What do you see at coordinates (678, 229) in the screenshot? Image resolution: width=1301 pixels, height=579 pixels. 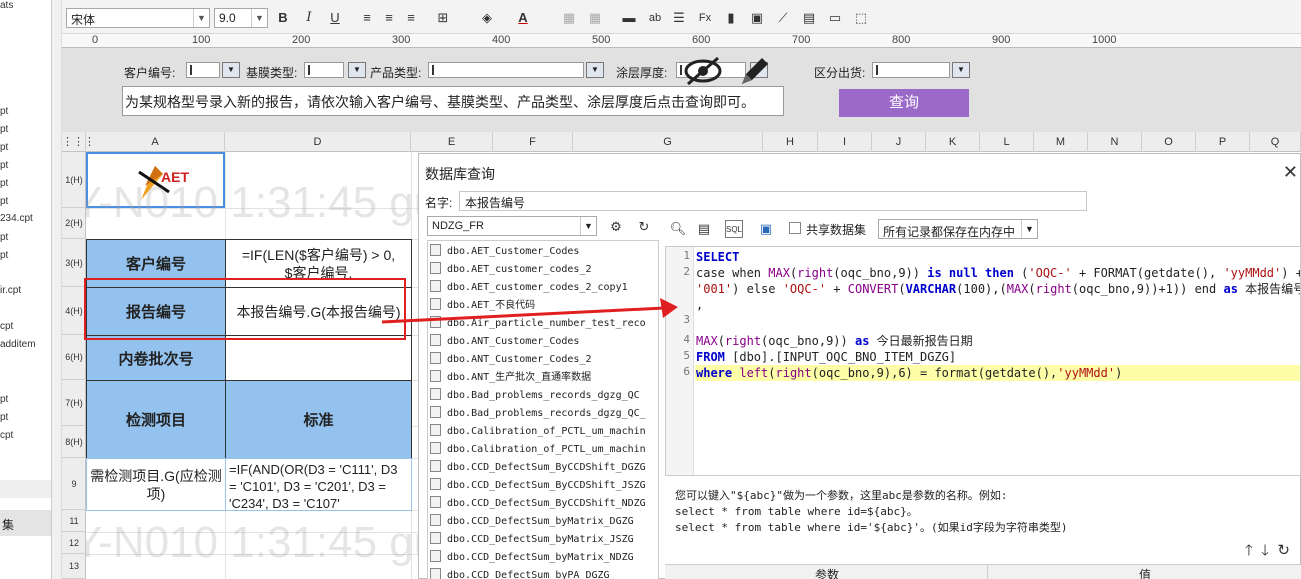 I see `preview-icon: 🔍︎` at bounding box center [678, 229].